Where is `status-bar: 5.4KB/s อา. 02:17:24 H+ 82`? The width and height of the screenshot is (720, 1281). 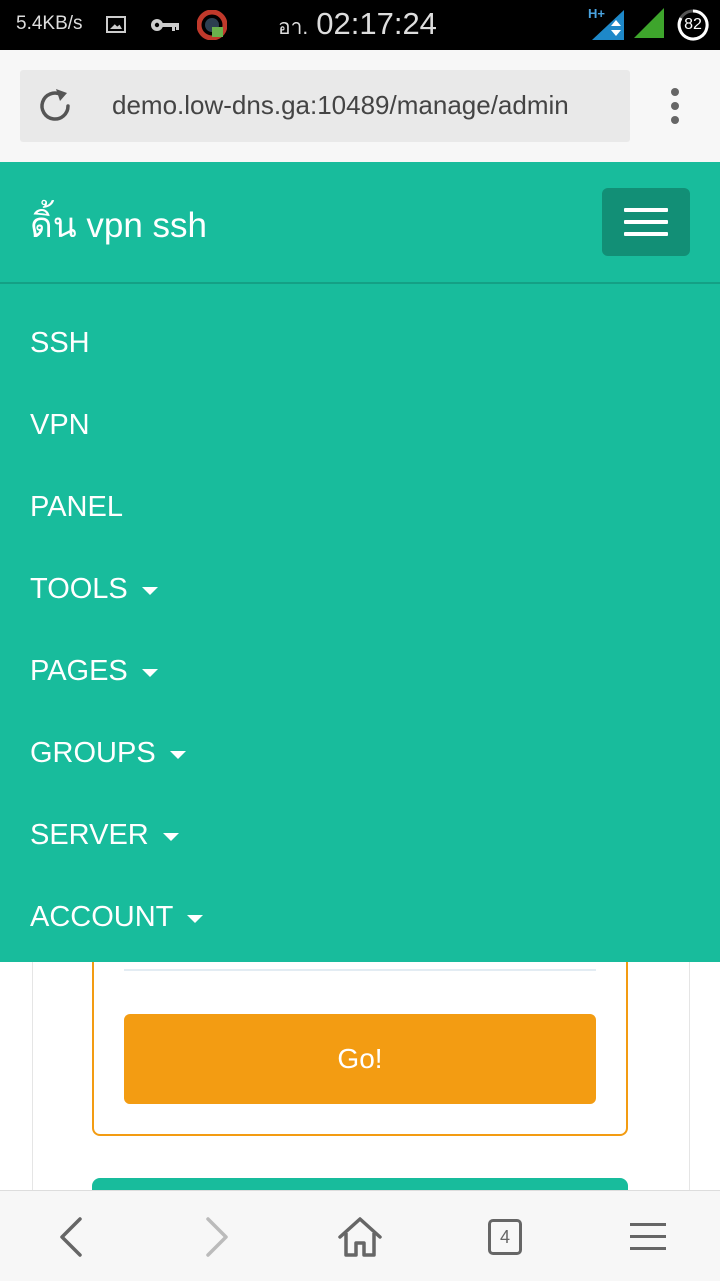 status-bar: 5.4KB/s อา. 02:17:24 H+ 82 is located at coordinates (360, 25).